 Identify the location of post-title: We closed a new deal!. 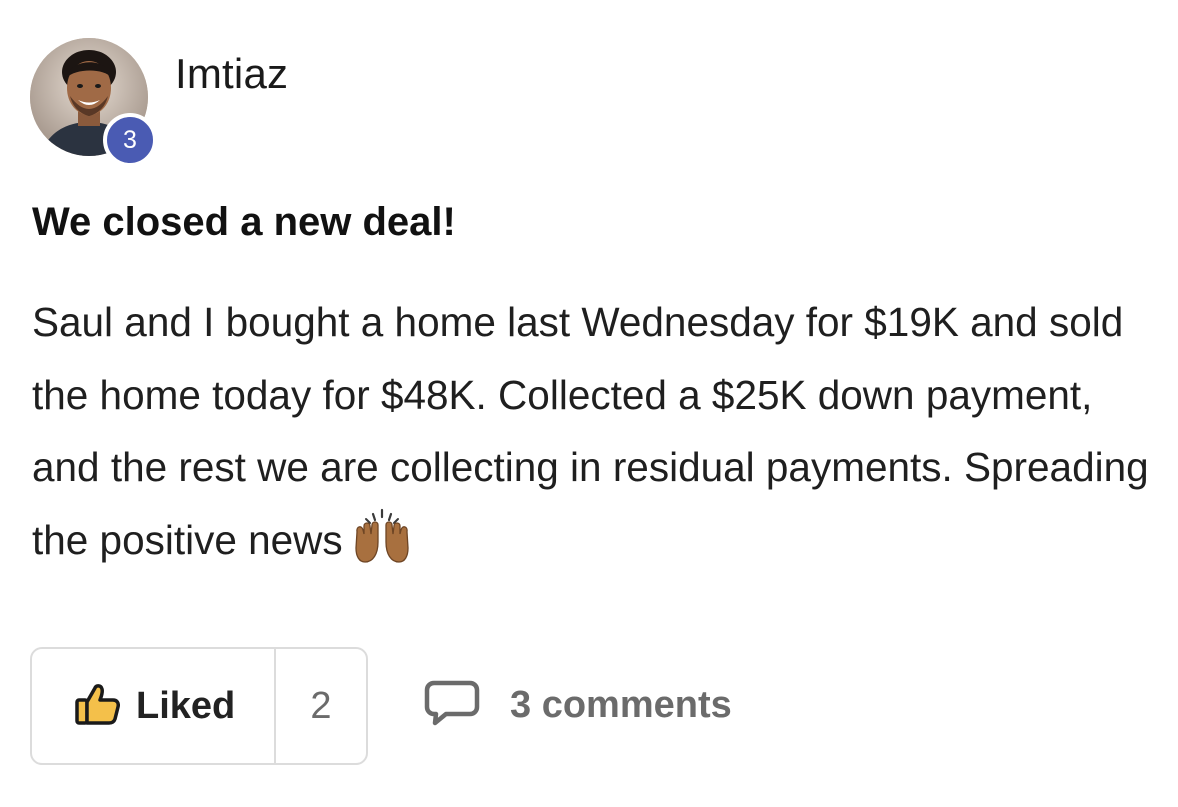
(244, 222).